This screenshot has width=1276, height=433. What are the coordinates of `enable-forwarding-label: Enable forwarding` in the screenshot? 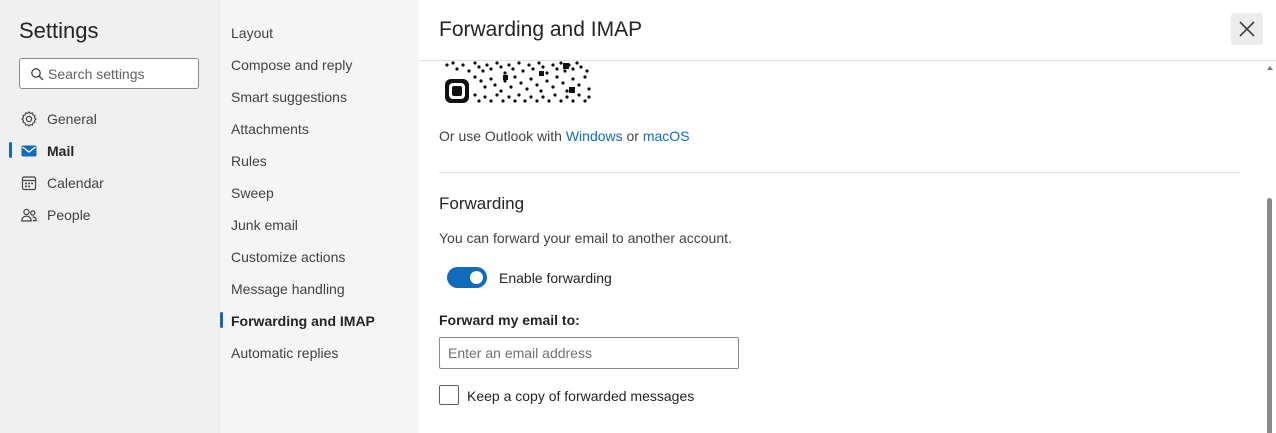 It's located at (555, 278).